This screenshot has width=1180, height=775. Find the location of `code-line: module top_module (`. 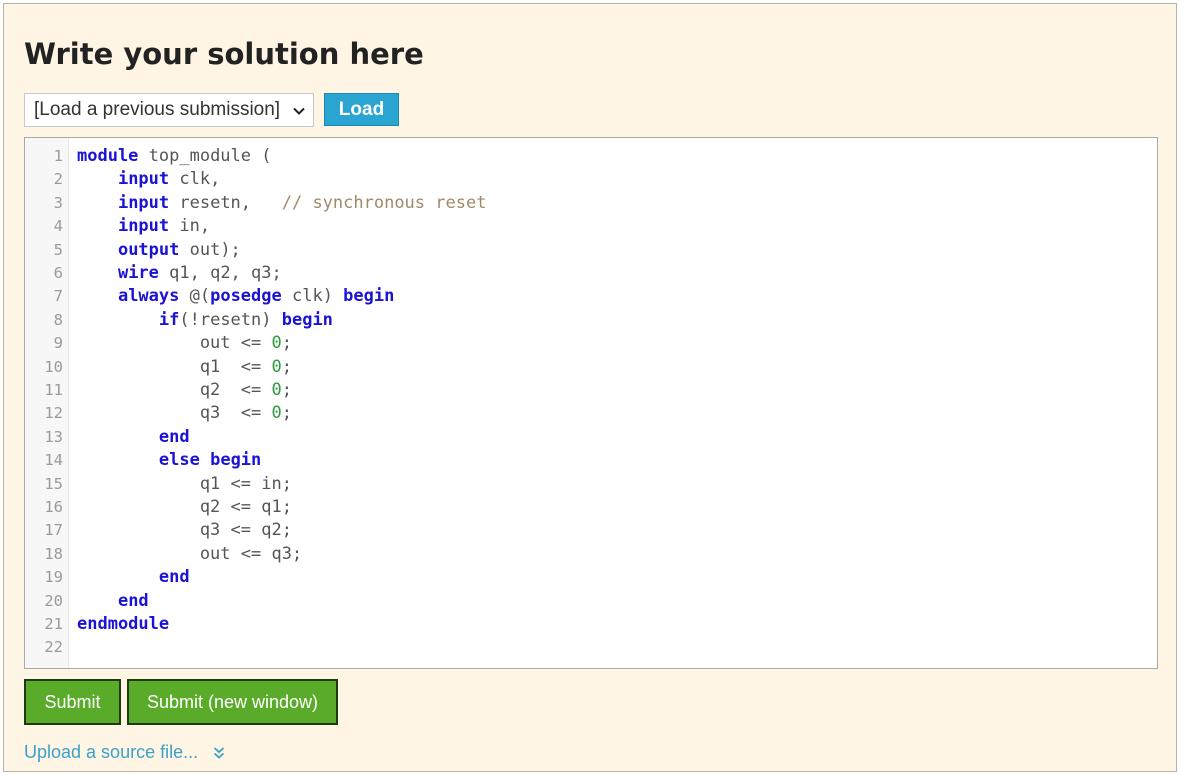

code-line: module top_module ( is located at coordinates (174, 156).